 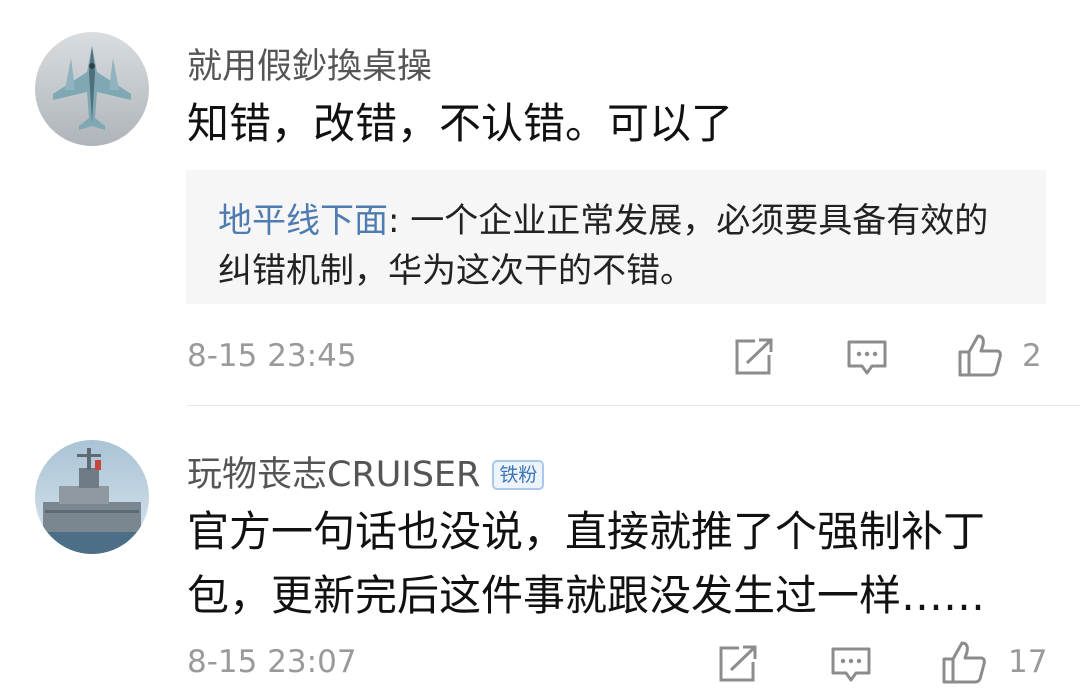 What do you see at coordinates (1032, 356) in the screenshot?
I see `like-count: 2` at bounding box center [1032, 356].